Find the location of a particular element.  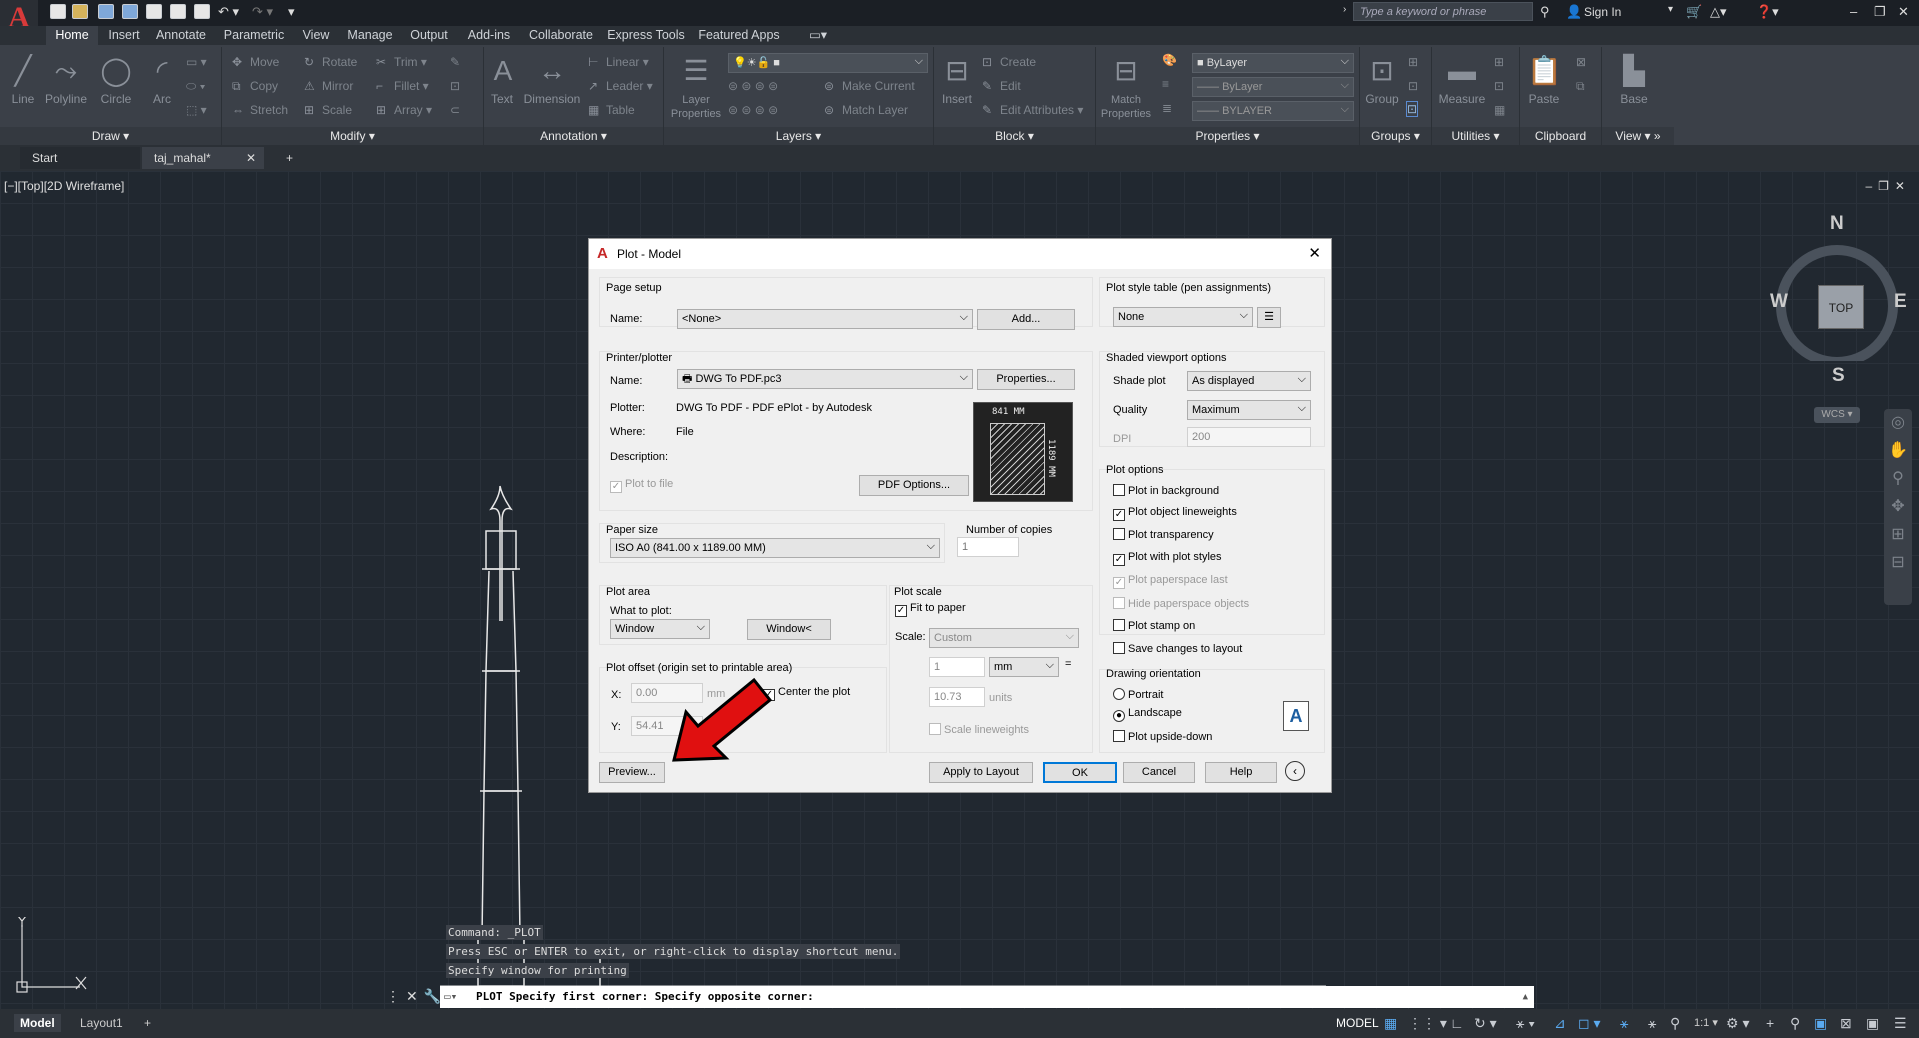

ortho-icon: ∟ is located at coordinates (1457, 1023).